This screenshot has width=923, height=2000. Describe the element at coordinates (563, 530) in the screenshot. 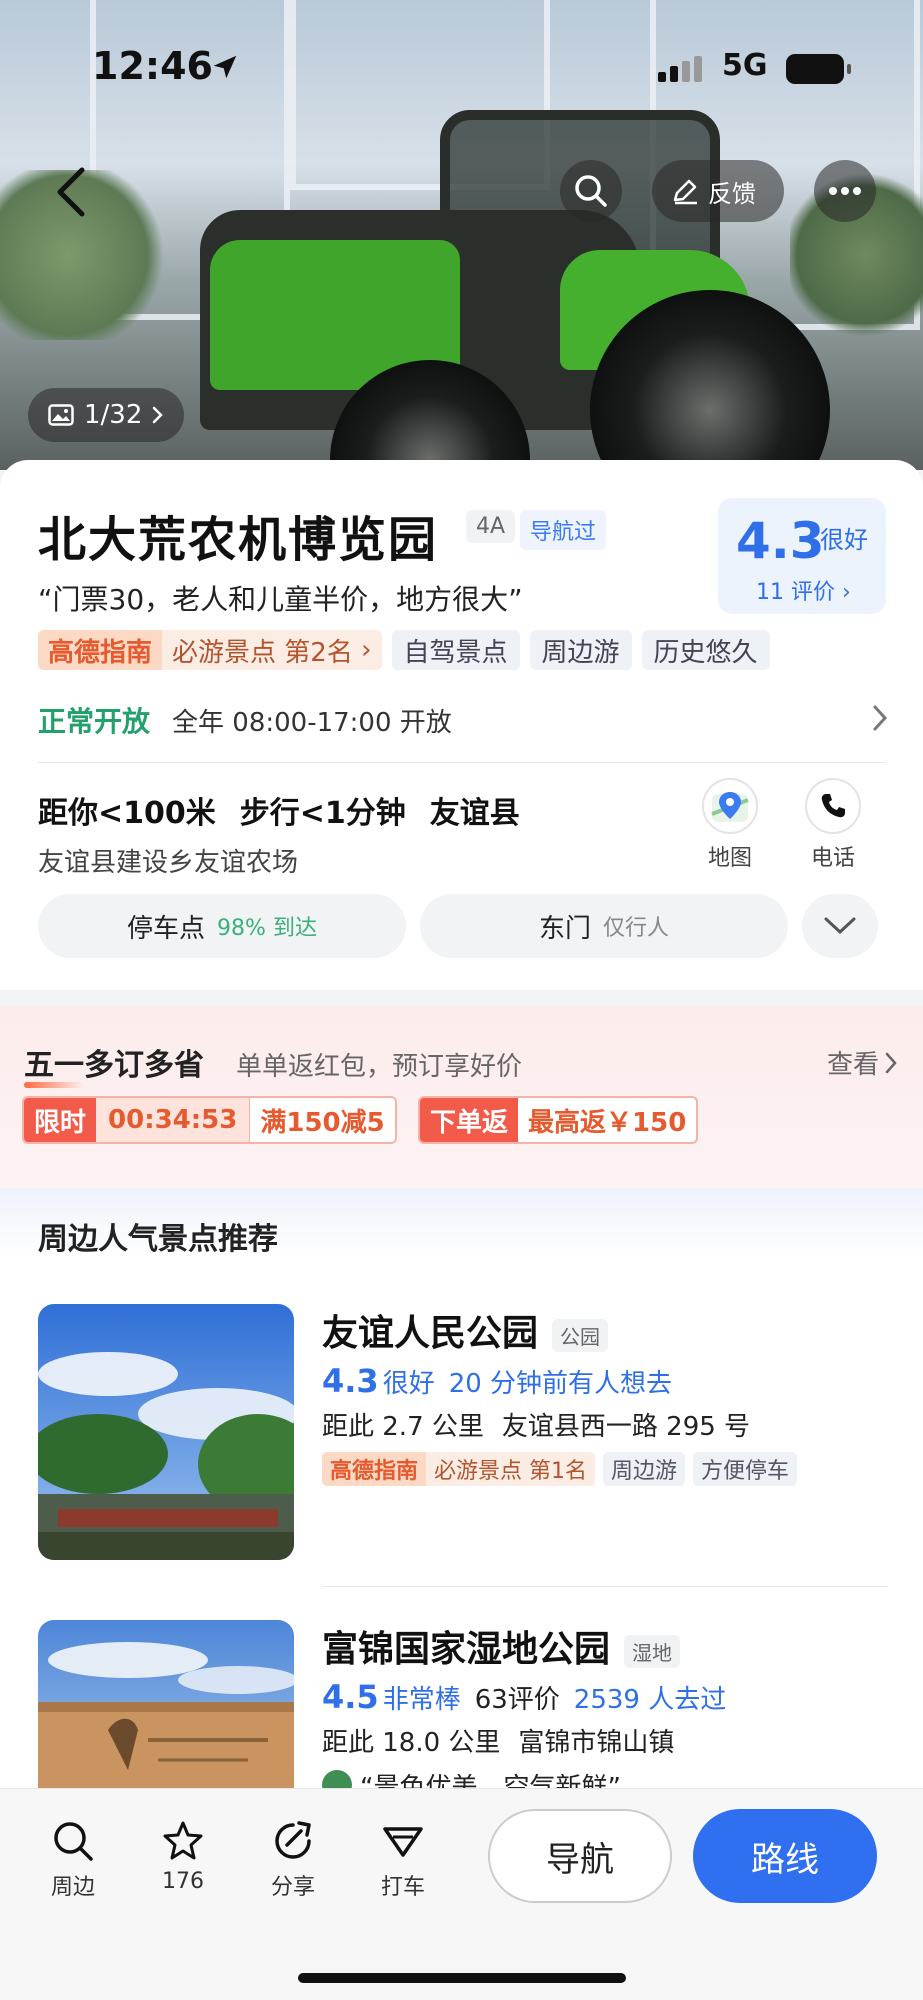

I see `navigated-tag: 导航过` at that location.